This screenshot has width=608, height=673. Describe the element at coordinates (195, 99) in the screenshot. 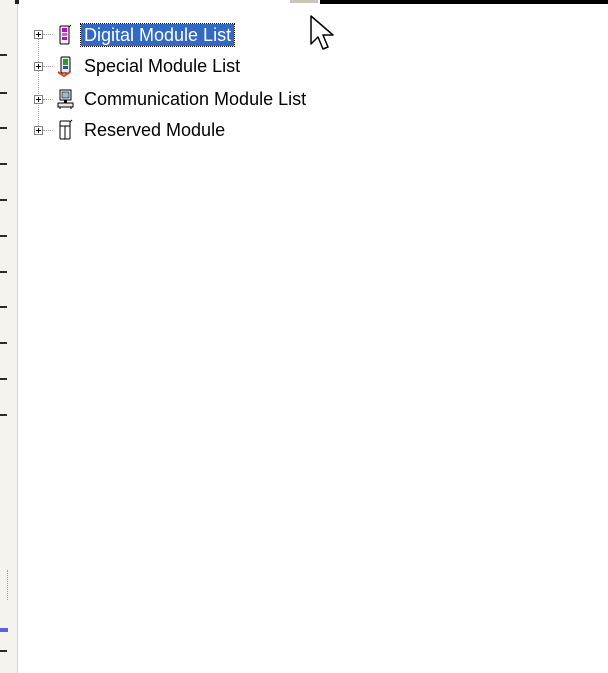

I see `tree-item-label: Communication Module List` at that location.